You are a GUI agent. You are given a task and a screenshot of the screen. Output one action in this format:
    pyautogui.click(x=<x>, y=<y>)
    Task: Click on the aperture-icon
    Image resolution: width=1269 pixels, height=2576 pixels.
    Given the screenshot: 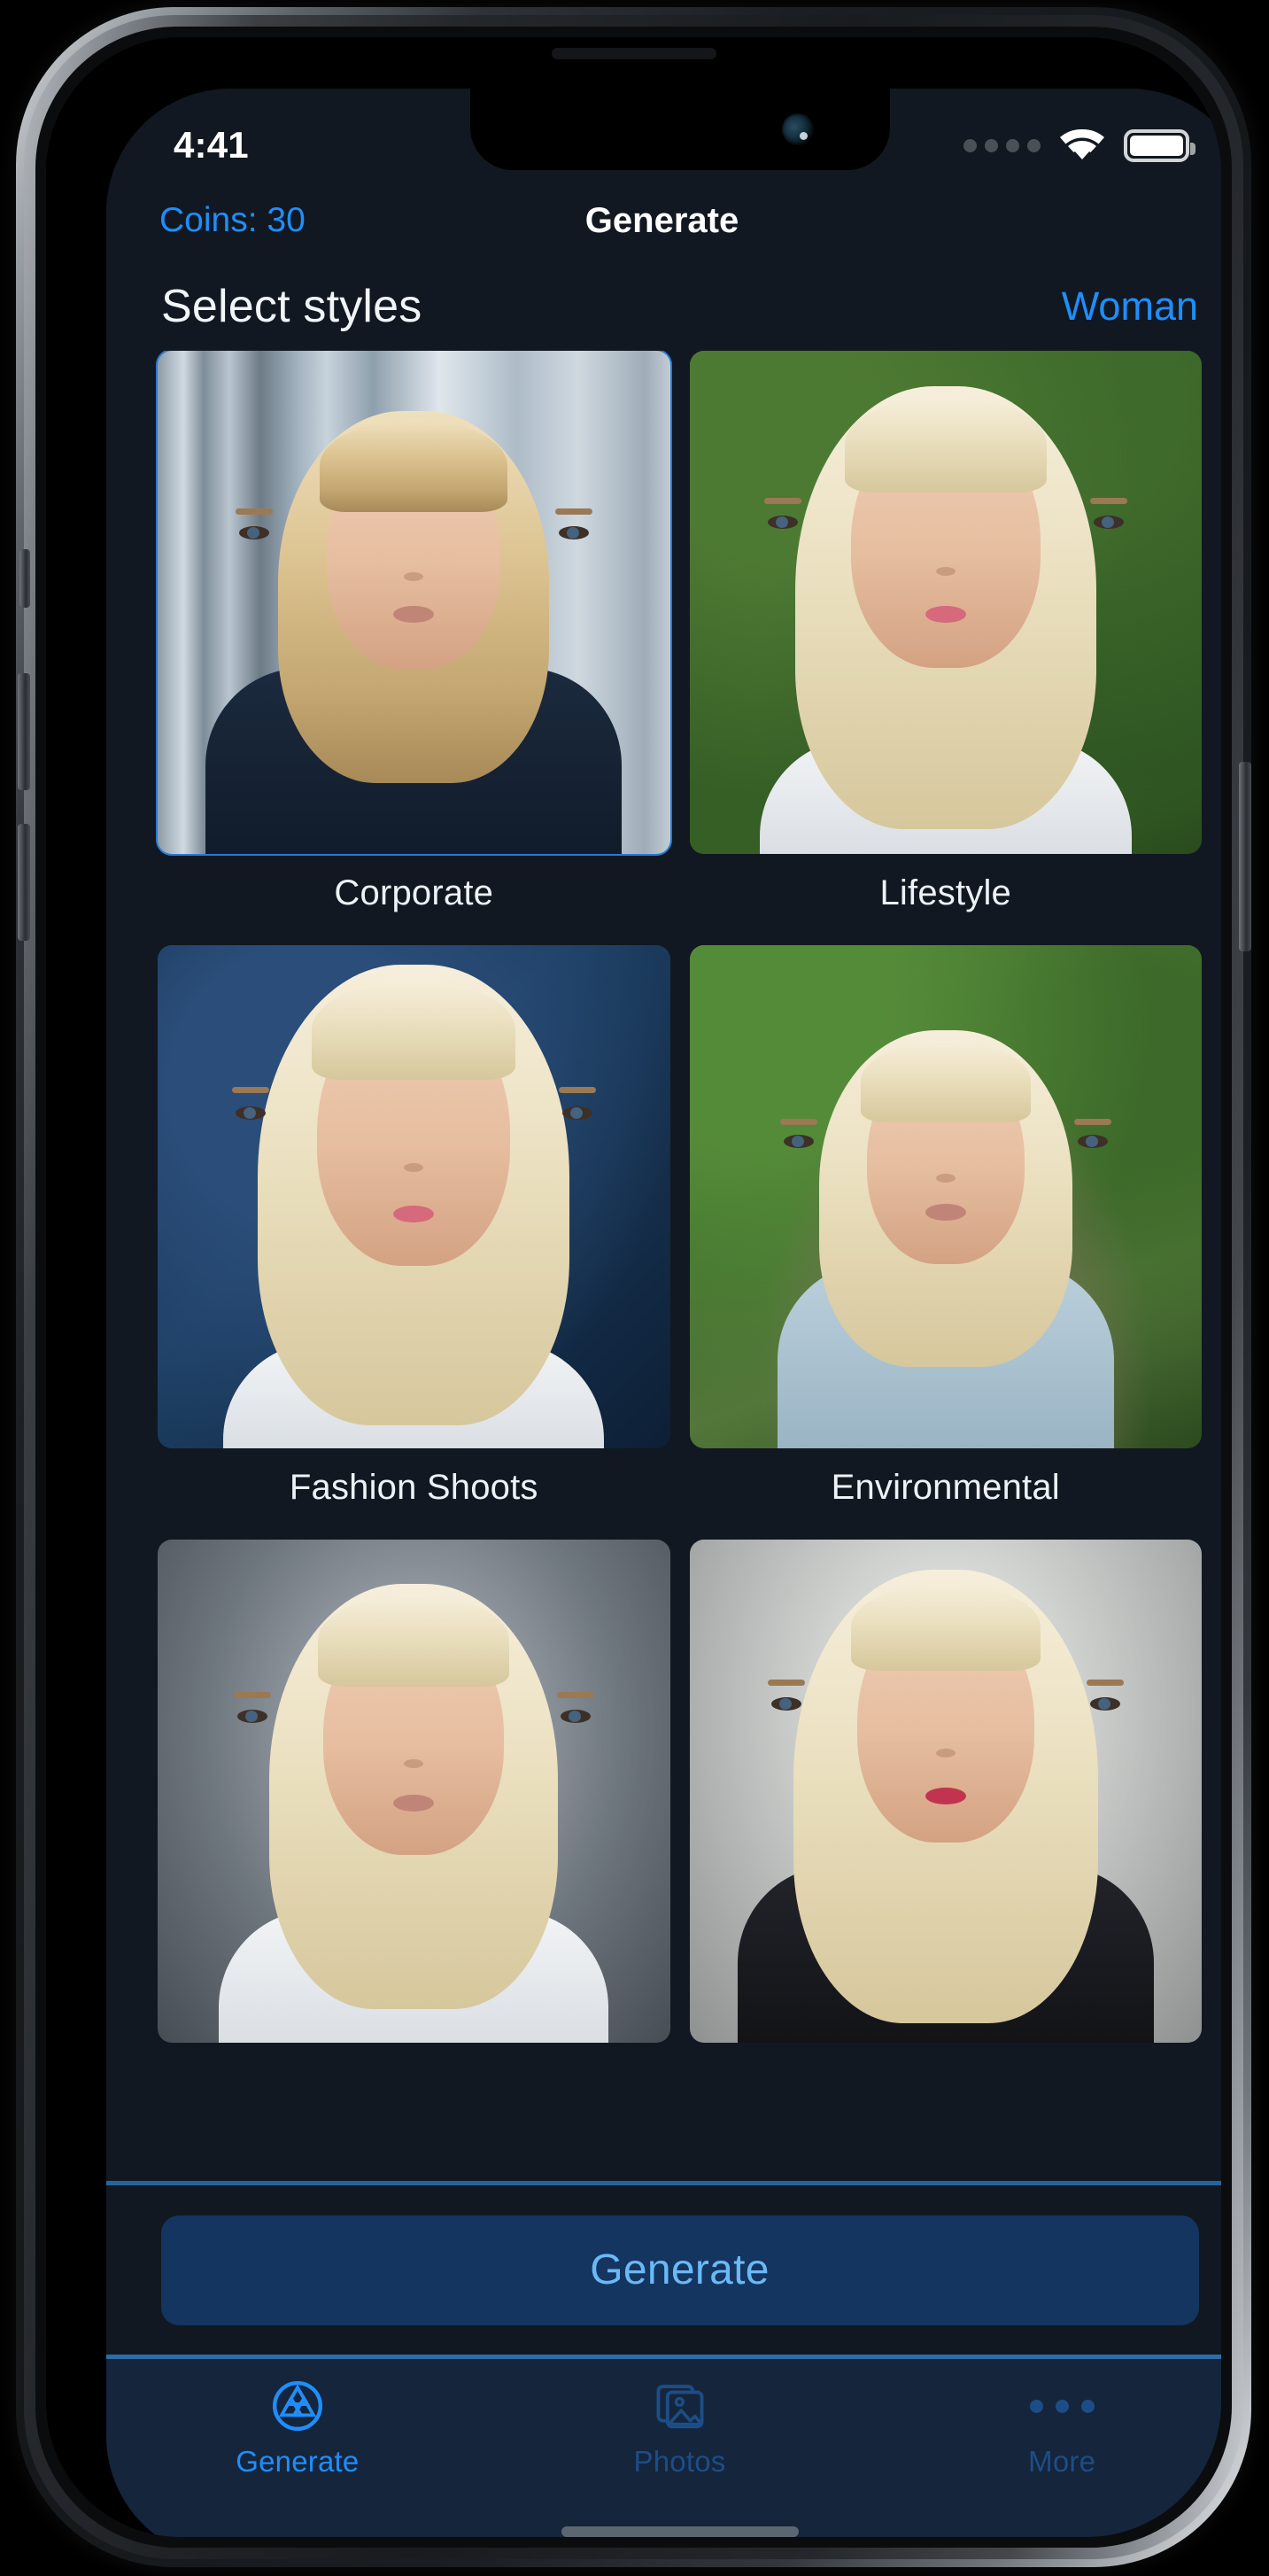 What is the action you would take?
    pyautogui.click(x=297, y=2405)
    